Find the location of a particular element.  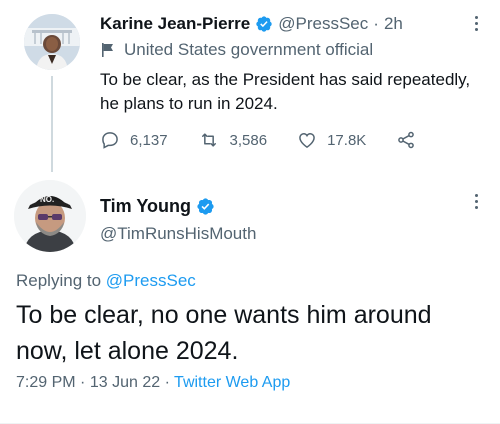

share-icon is located at coordinates (406, 140).